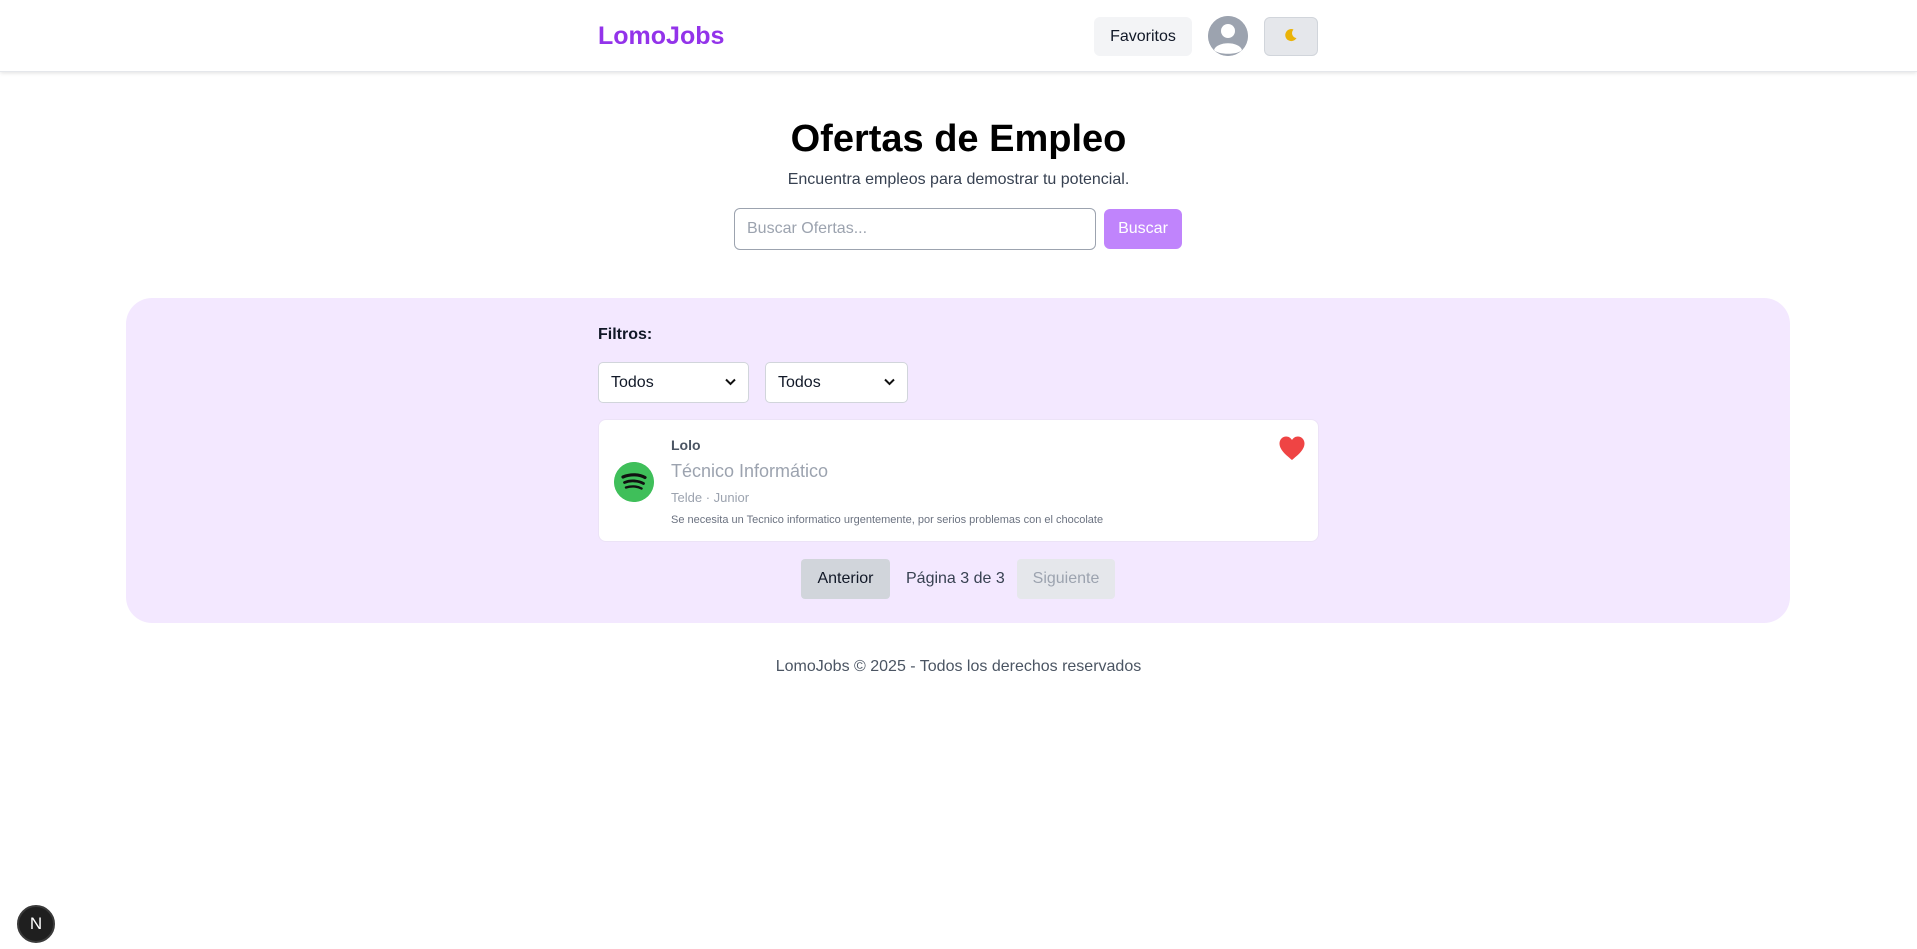  What do you see at coordinates (661, 36) in the screenshot?
I see `app-logo: LomoJobs` at bounding box center [661, 36].